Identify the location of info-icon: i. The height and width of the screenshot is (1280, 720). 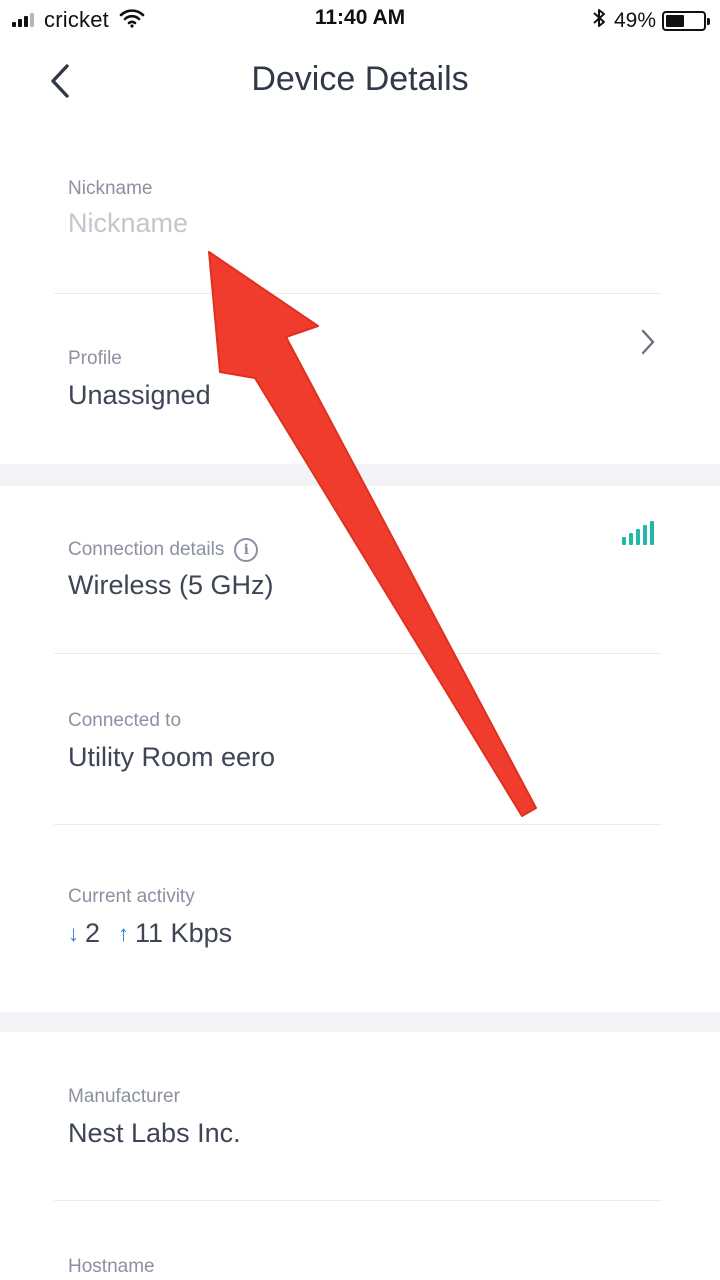
(246, 550).